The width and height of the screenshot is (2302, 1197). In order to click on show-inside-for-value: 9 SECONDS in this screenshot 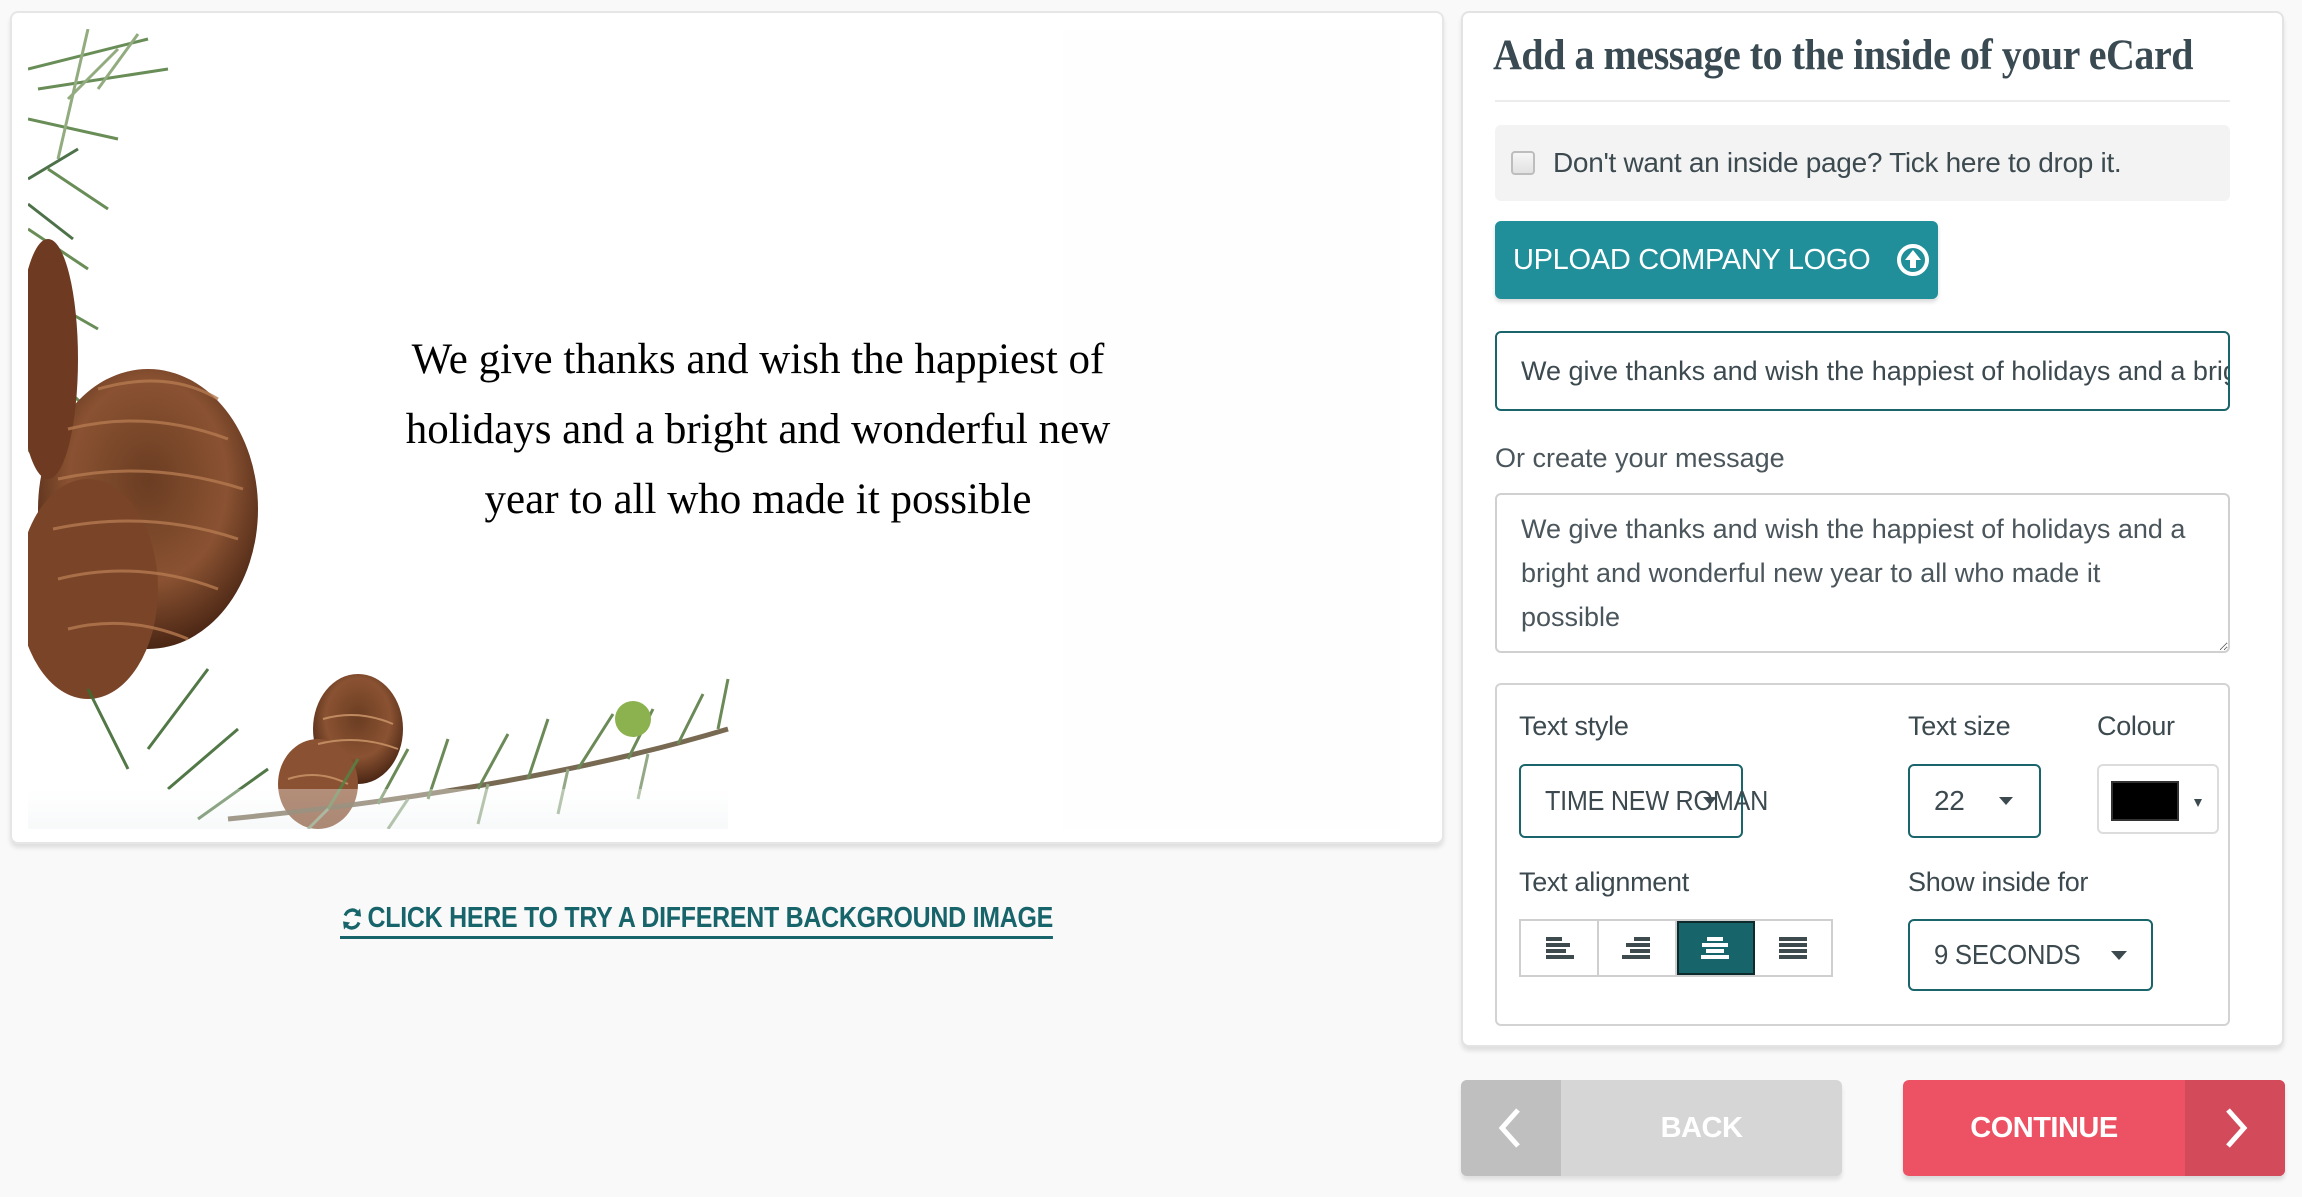, I will do `click(2007, 954)`.